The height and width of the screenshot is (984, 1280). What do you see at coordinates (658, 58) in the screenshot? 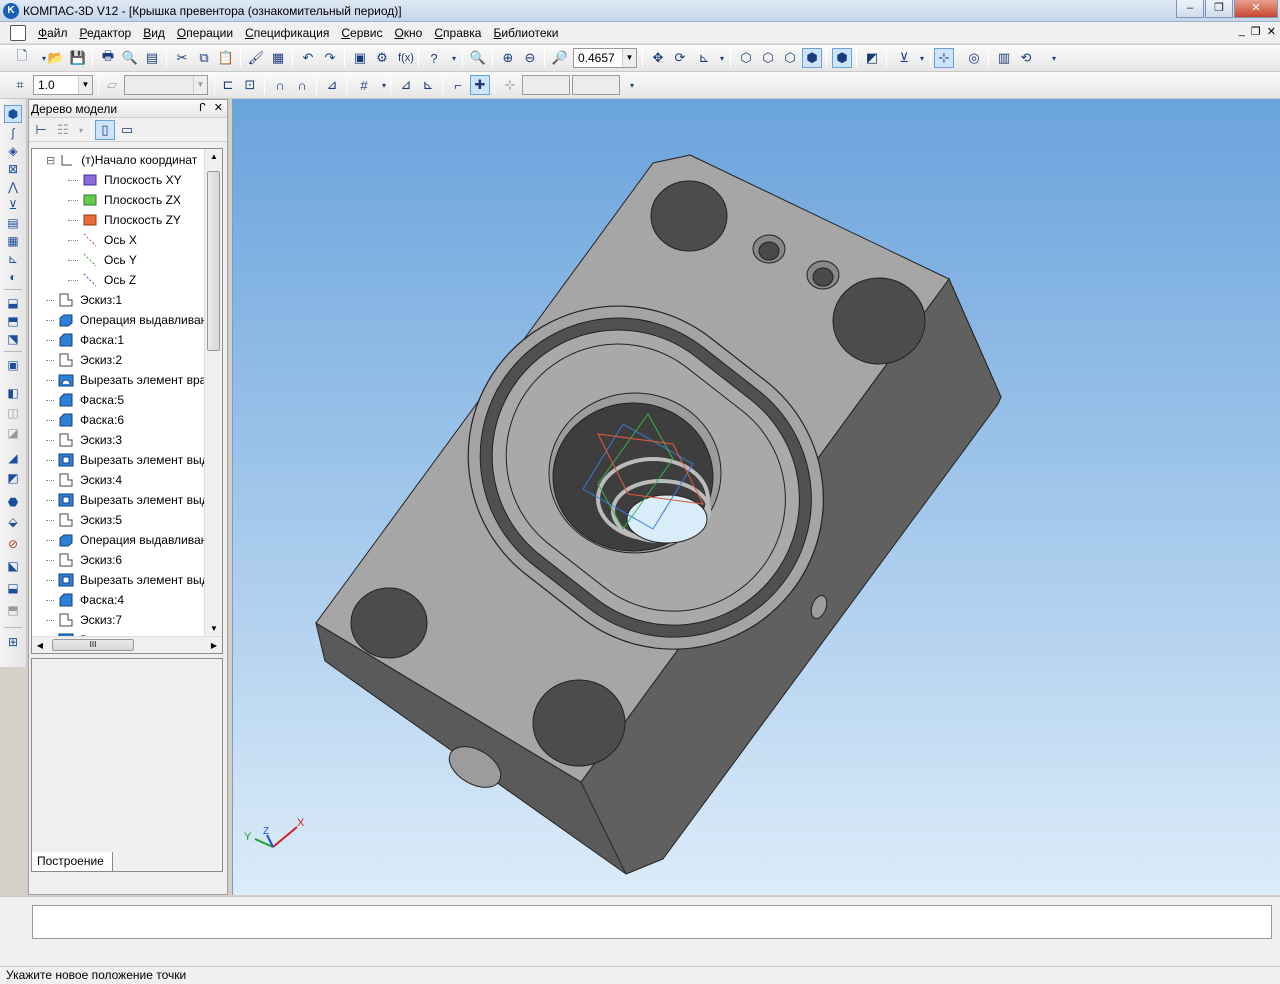
I see `pan-icon: ✥` at bounding box center [658, 58].